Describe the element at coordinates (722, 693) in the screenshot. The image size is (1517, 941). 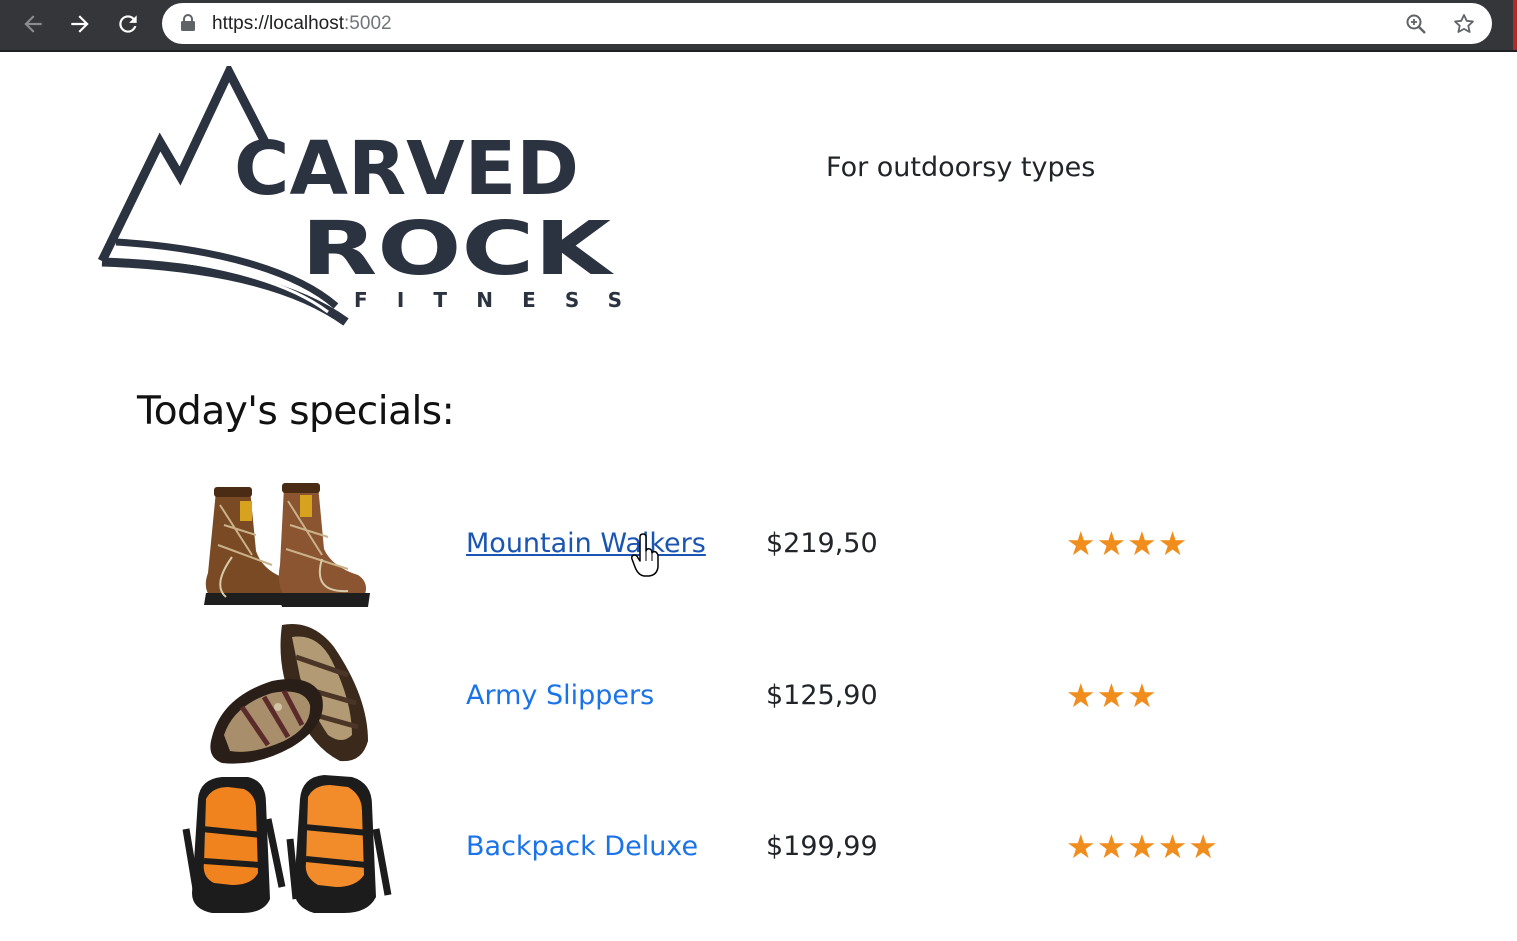
I see `product-row: Army Slippers $125,90 ★★★` at that location.